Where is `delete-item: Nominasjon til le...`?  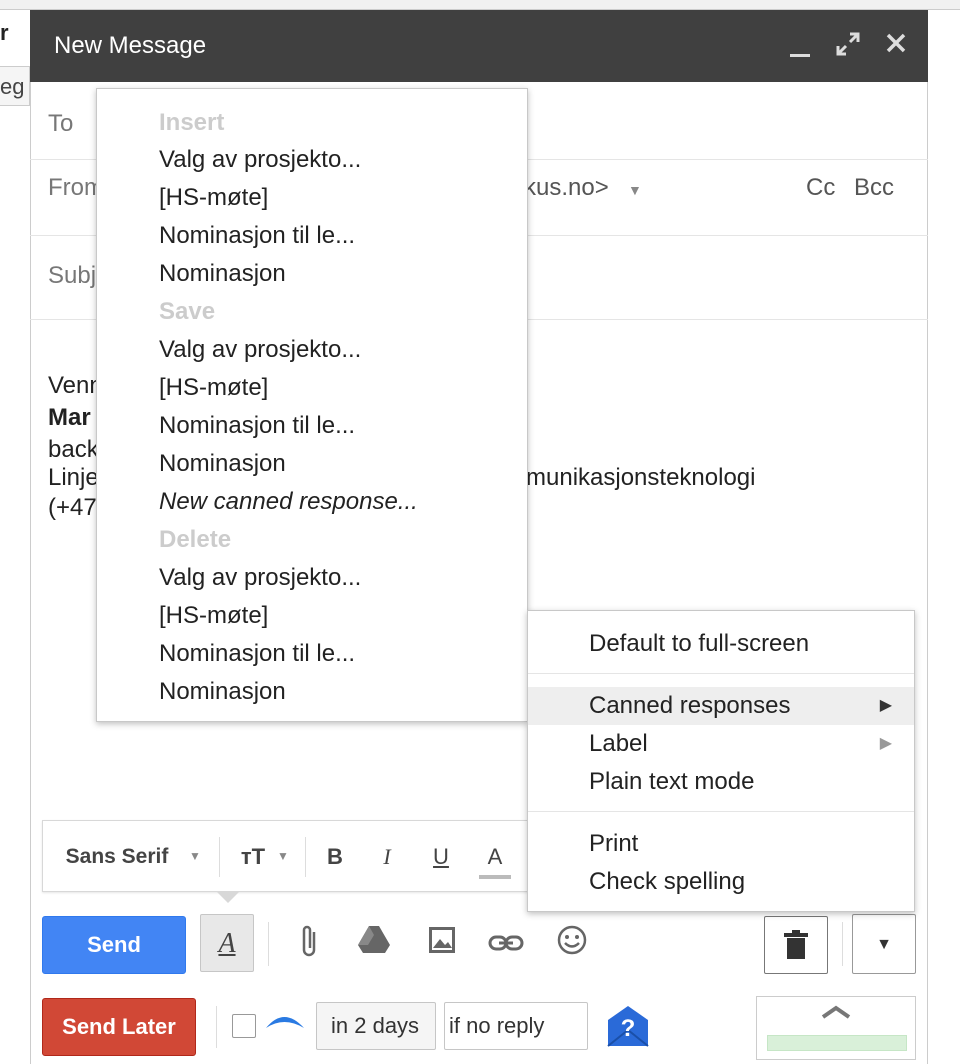
delete-item: Nominasjon til le... is located at coordinates (257, 654).